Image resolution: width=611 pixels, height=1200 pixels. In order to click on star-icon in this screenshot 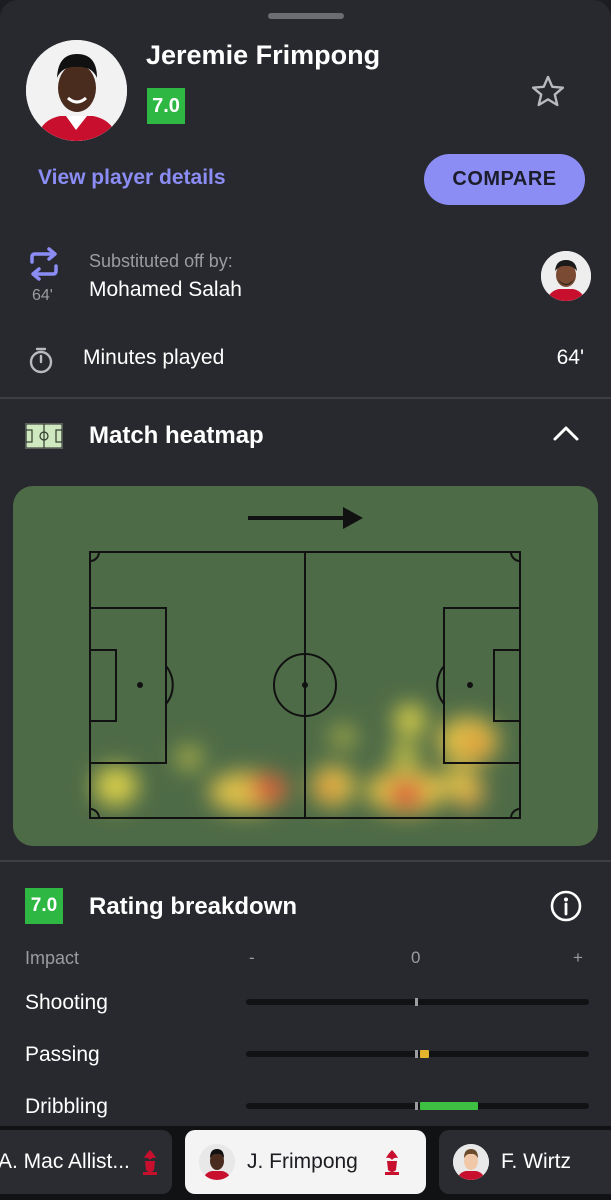, I will do `click(548, 92)`.